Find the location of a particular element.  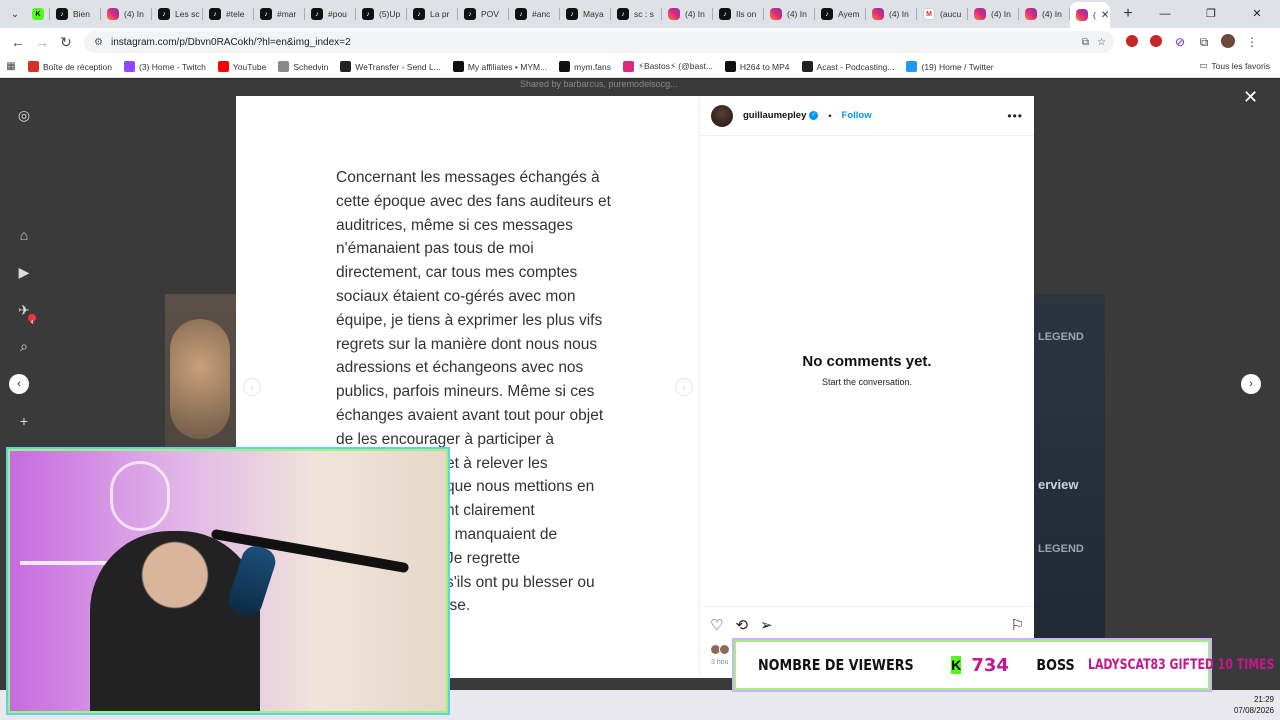

share-icon: ➢ is located at coordinates (766, 625).